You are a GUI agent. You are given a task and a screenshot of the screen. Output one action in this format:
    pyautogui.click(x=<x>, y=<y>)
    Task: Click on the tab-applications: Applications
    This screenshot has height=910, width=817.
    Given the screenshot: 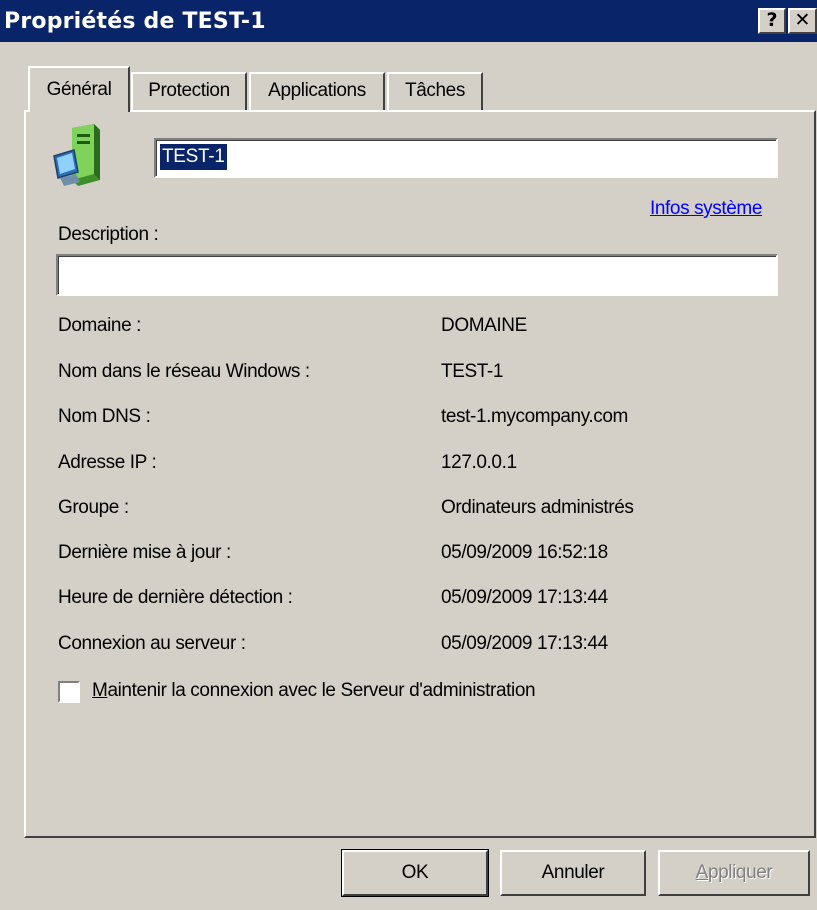 What is the action you would take?
    pyautogui.click(x=317, y=91)
    